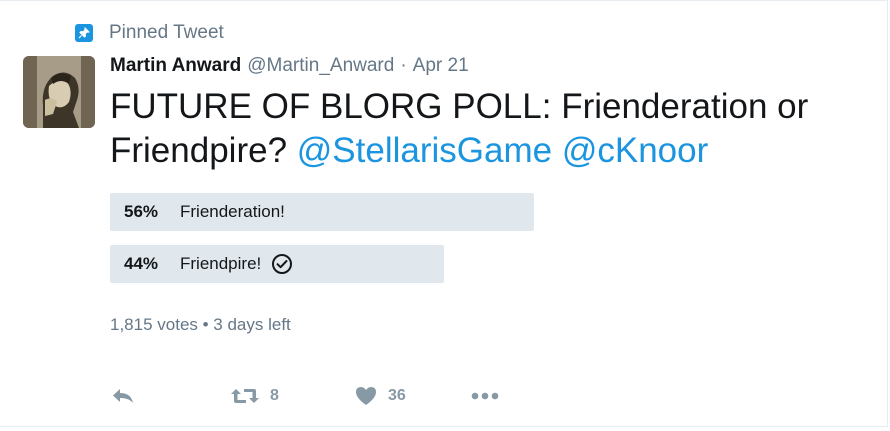 The width and height of the screenshot is (890, 431). What do you see at coordinates (59, 92) in the screenshot?
I see `avatar` at bounding box center [59, 92].